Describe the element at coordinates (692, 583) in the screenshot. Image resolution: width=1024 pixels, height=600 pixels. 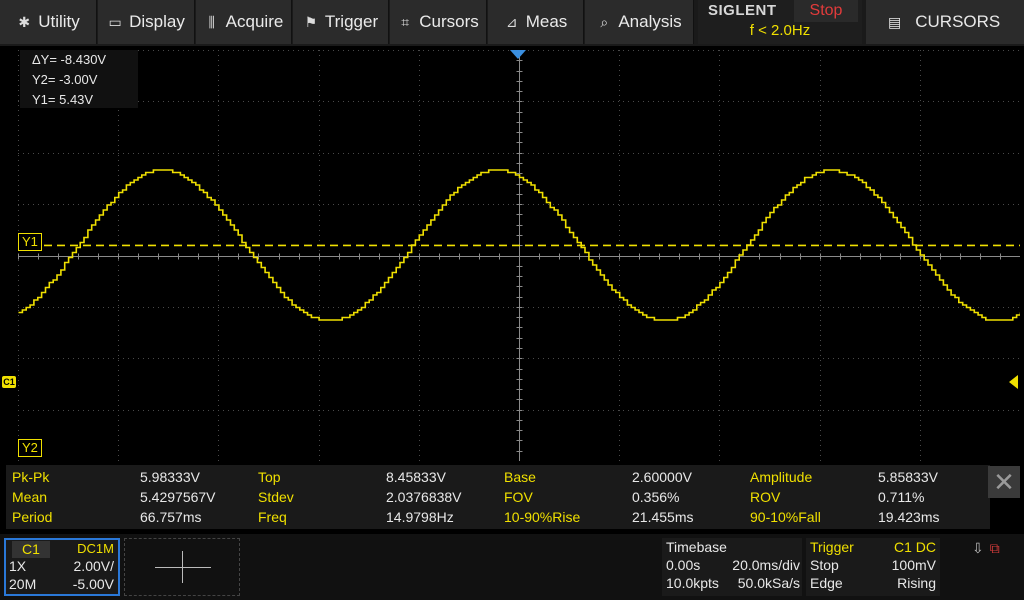
I see `timebase-memory-depth: 10.0kpts` at that location.